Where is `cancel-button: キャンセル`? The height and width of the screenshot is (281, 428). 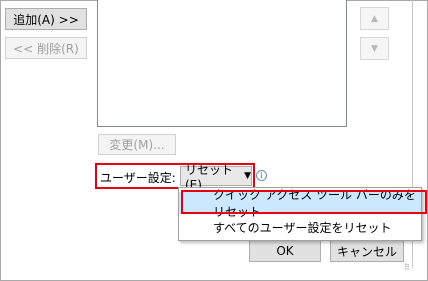
cancel-button: キャンセル is located at coordinates (367, 251).